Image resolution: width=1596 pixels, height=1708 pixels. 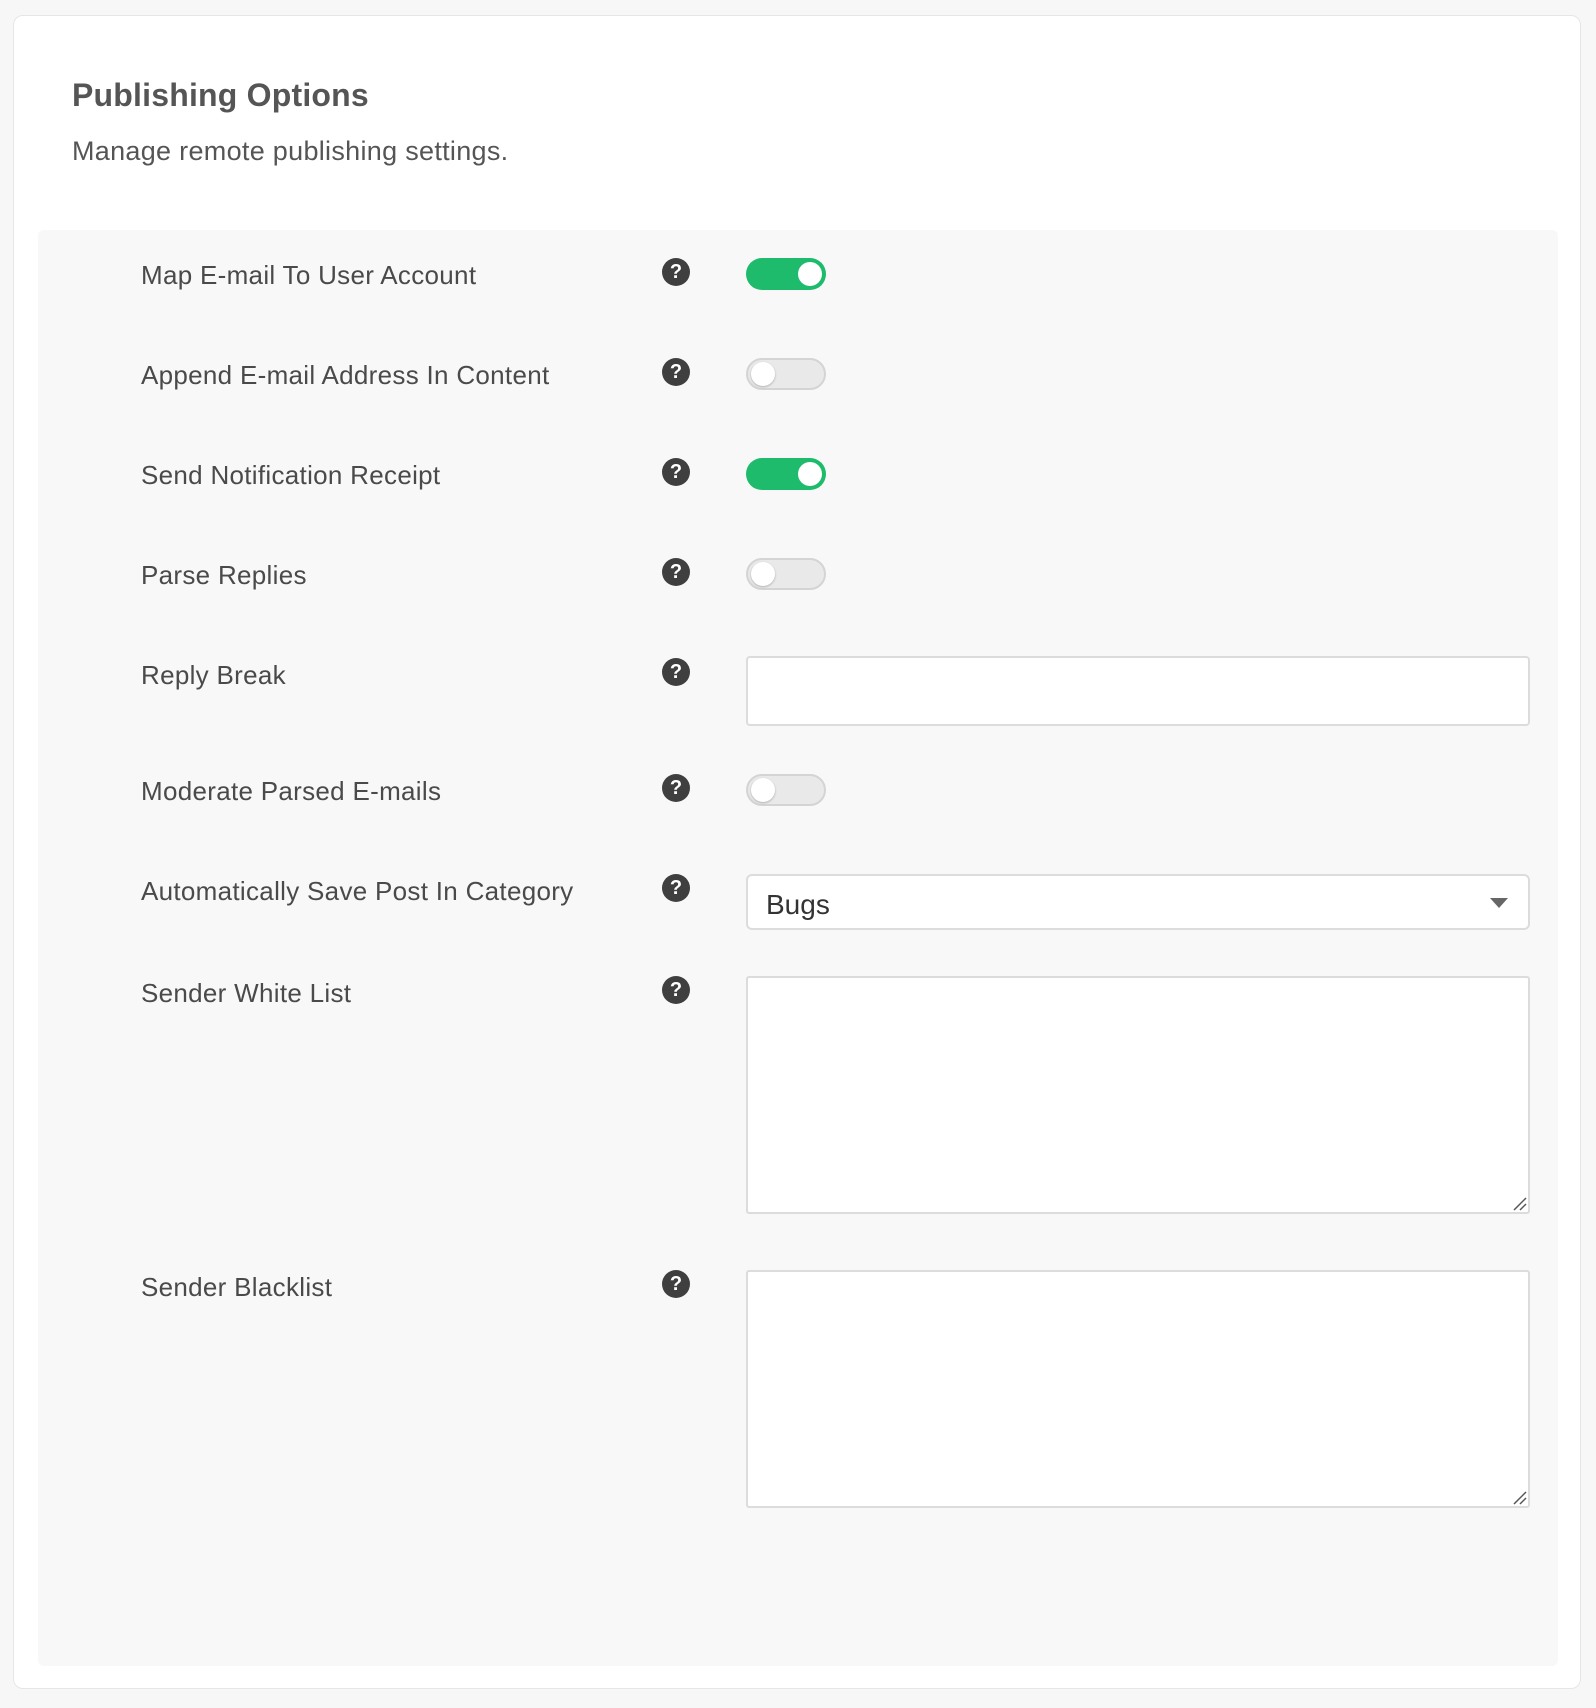 What do you see at coordinates (1138, 1389) in the screenshot?
I see `blacklist-textarea` at bounding box center [1138, 1389].